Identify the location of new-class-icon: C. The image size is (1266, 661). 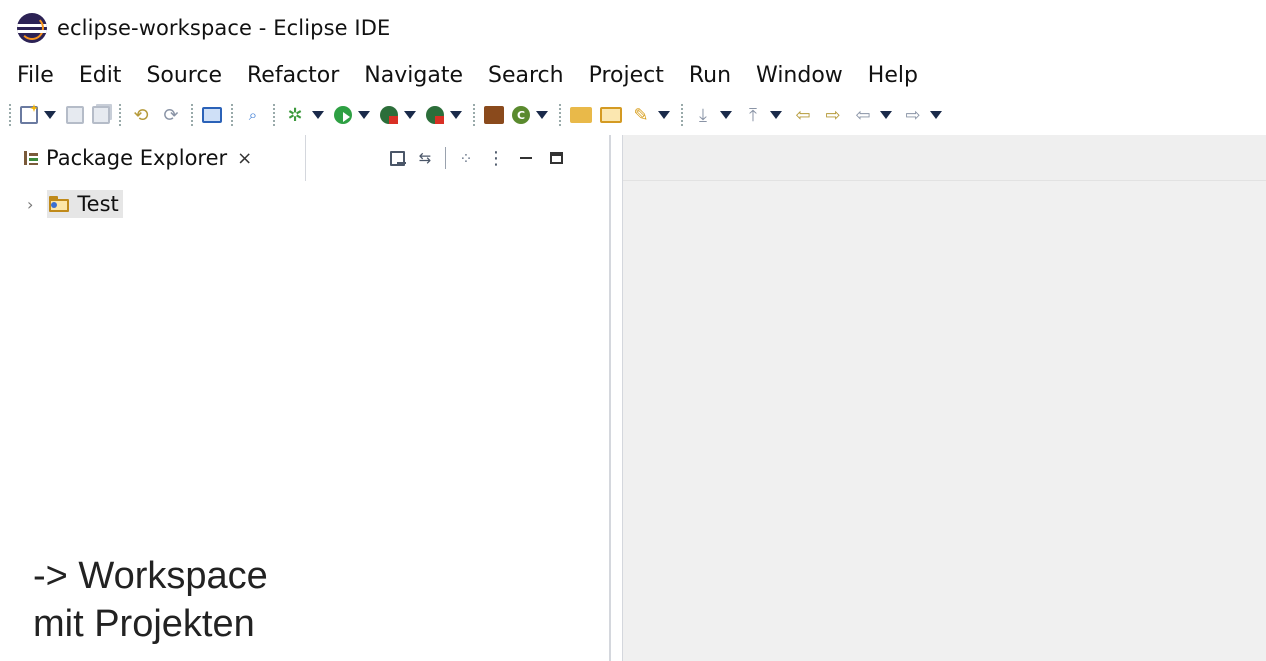
(521, 115).